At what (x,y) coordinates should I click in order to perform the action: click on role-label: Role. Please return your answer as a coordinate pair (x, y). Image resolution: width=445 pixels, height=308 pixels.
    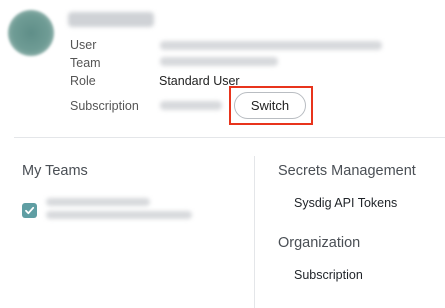
    Looking at the image, I should click on (83, 81).